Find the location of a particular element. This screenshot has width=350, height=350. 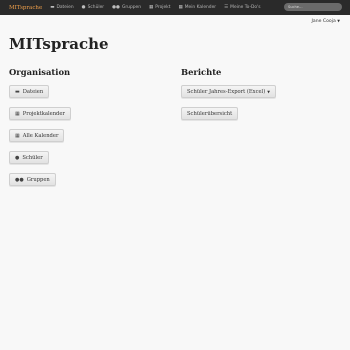

nav-item-label: Gruppen is located at coordinates (131, 7).